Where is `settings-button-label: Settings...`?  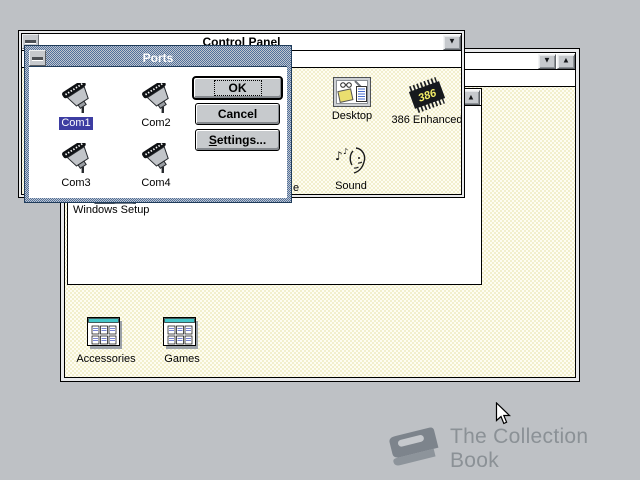 settings-button-label: Settings... is located at coordinates (237, 140).